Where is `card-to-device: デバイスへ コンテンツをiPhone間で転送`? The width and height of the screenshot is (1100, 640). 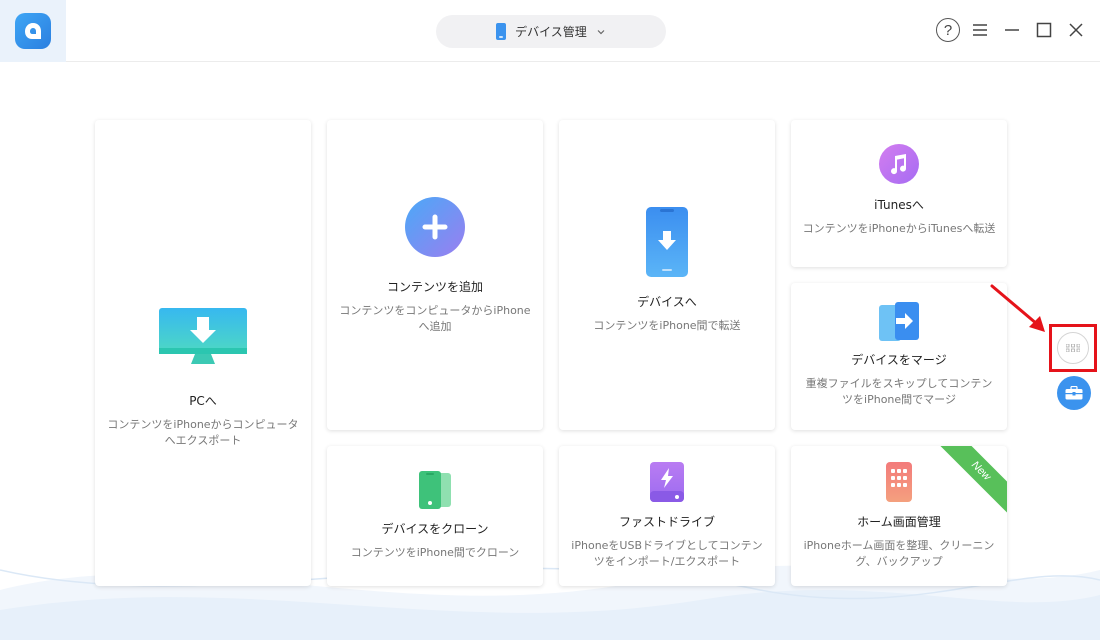
card-to-device: デバイスへ コンテンツをiPhone間で転送 is located at coordinates (667, 275).